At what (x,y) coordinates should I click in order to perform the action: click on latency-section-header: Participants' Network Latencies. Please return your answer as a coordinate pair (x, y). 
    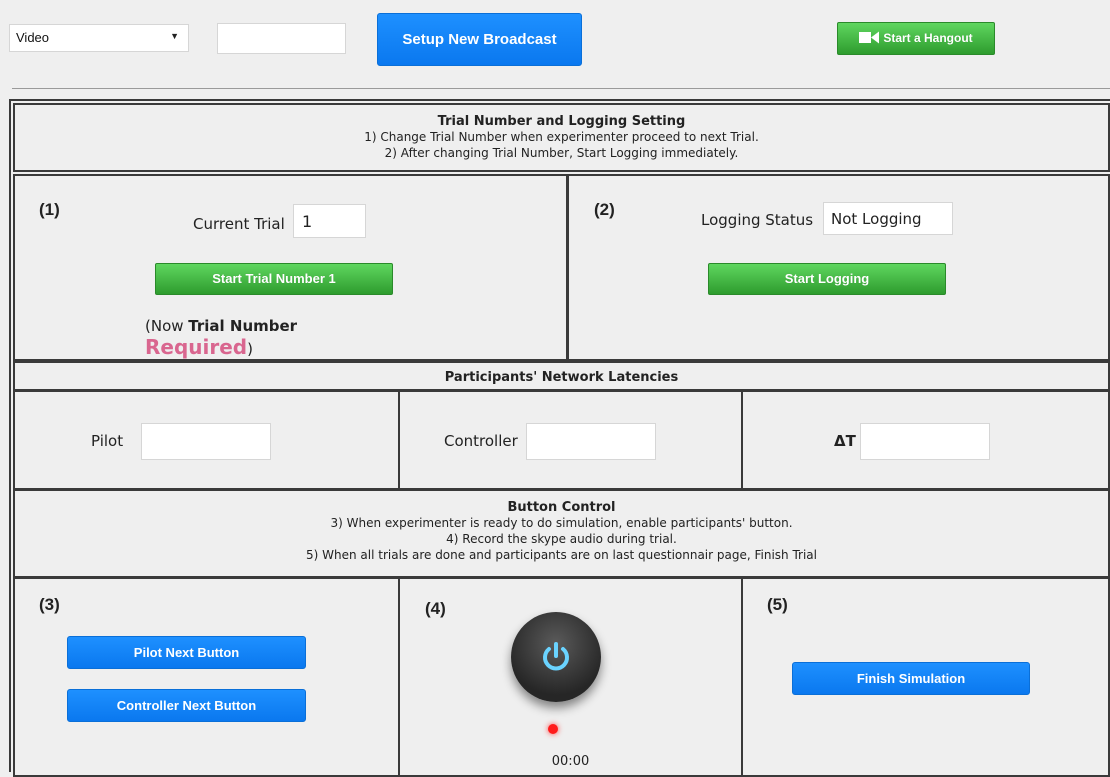
    Looking at the image, I should click on (561, 376).